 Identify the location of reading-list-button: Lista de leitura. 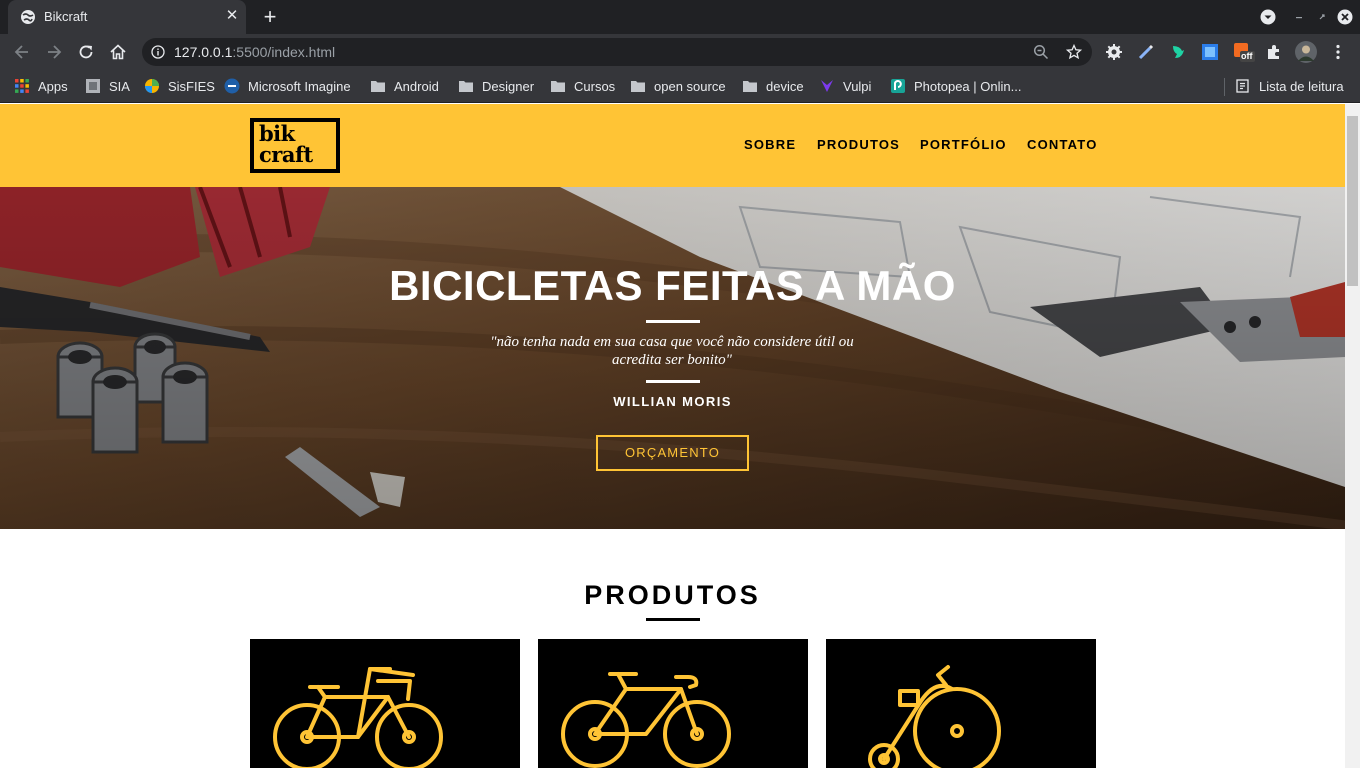
(1289, 86).